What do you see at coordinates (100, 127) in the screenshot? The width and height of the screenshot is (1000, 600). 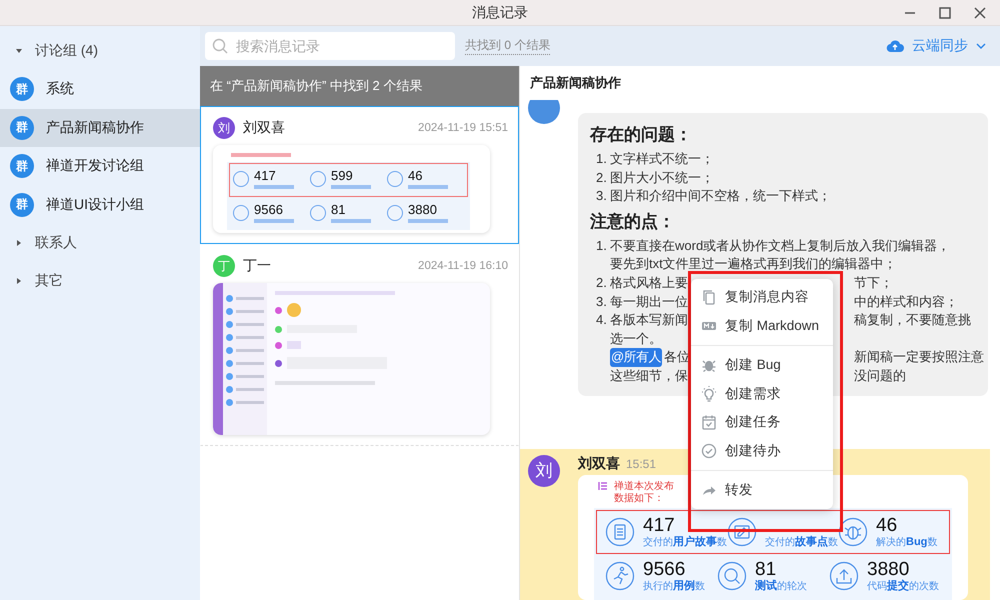 I see `sidebar-item: 群 产品新闻稿协作` at bounding box center [100, 127].